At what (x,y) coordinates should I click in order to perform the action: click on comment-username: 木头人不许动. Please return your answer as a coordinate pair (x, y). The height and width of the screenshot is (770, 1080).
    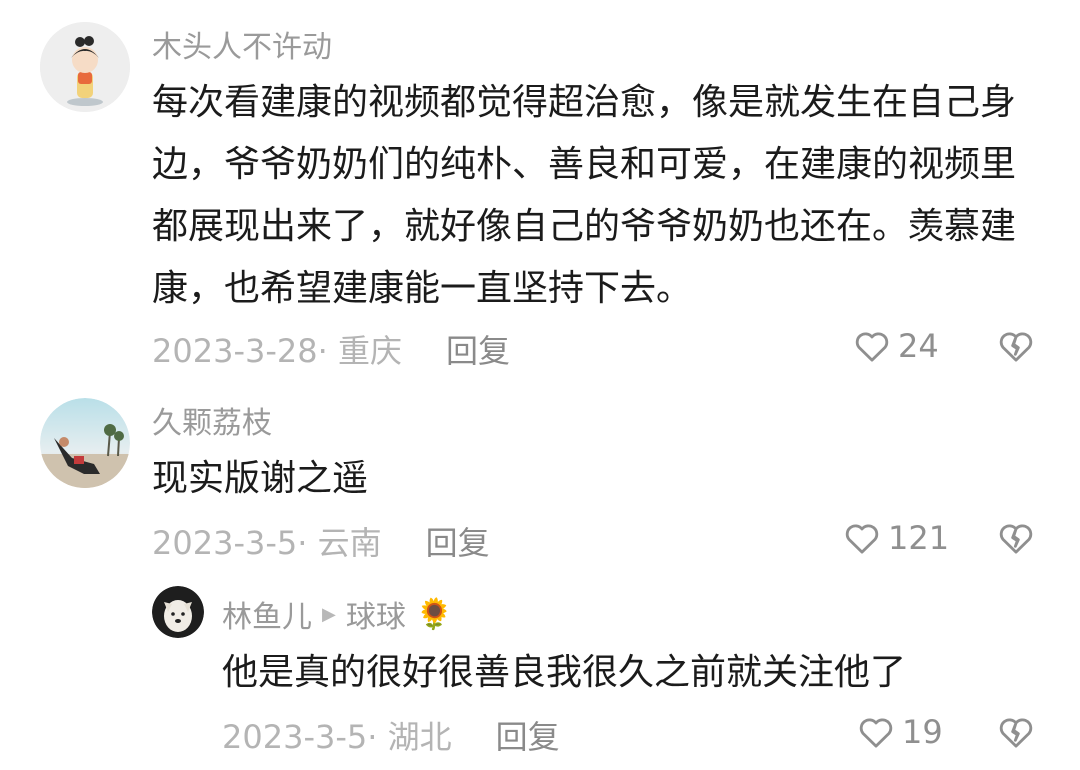
    Looking at the image, I should click on (242, 44).